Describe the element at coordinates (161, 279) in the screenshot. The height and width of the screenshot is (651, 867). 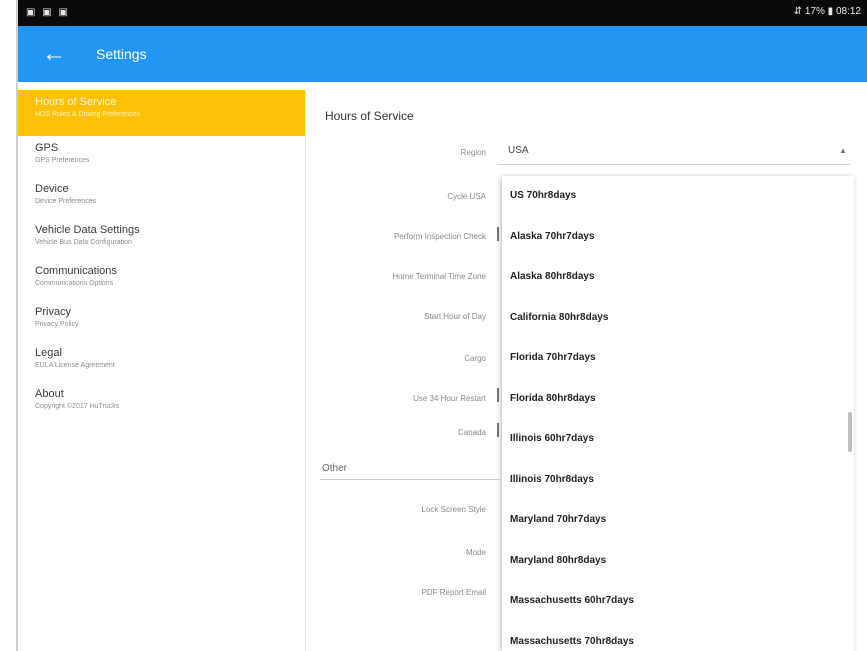
I see `sidebar-item-communications: Communications Communications Options` at that location.